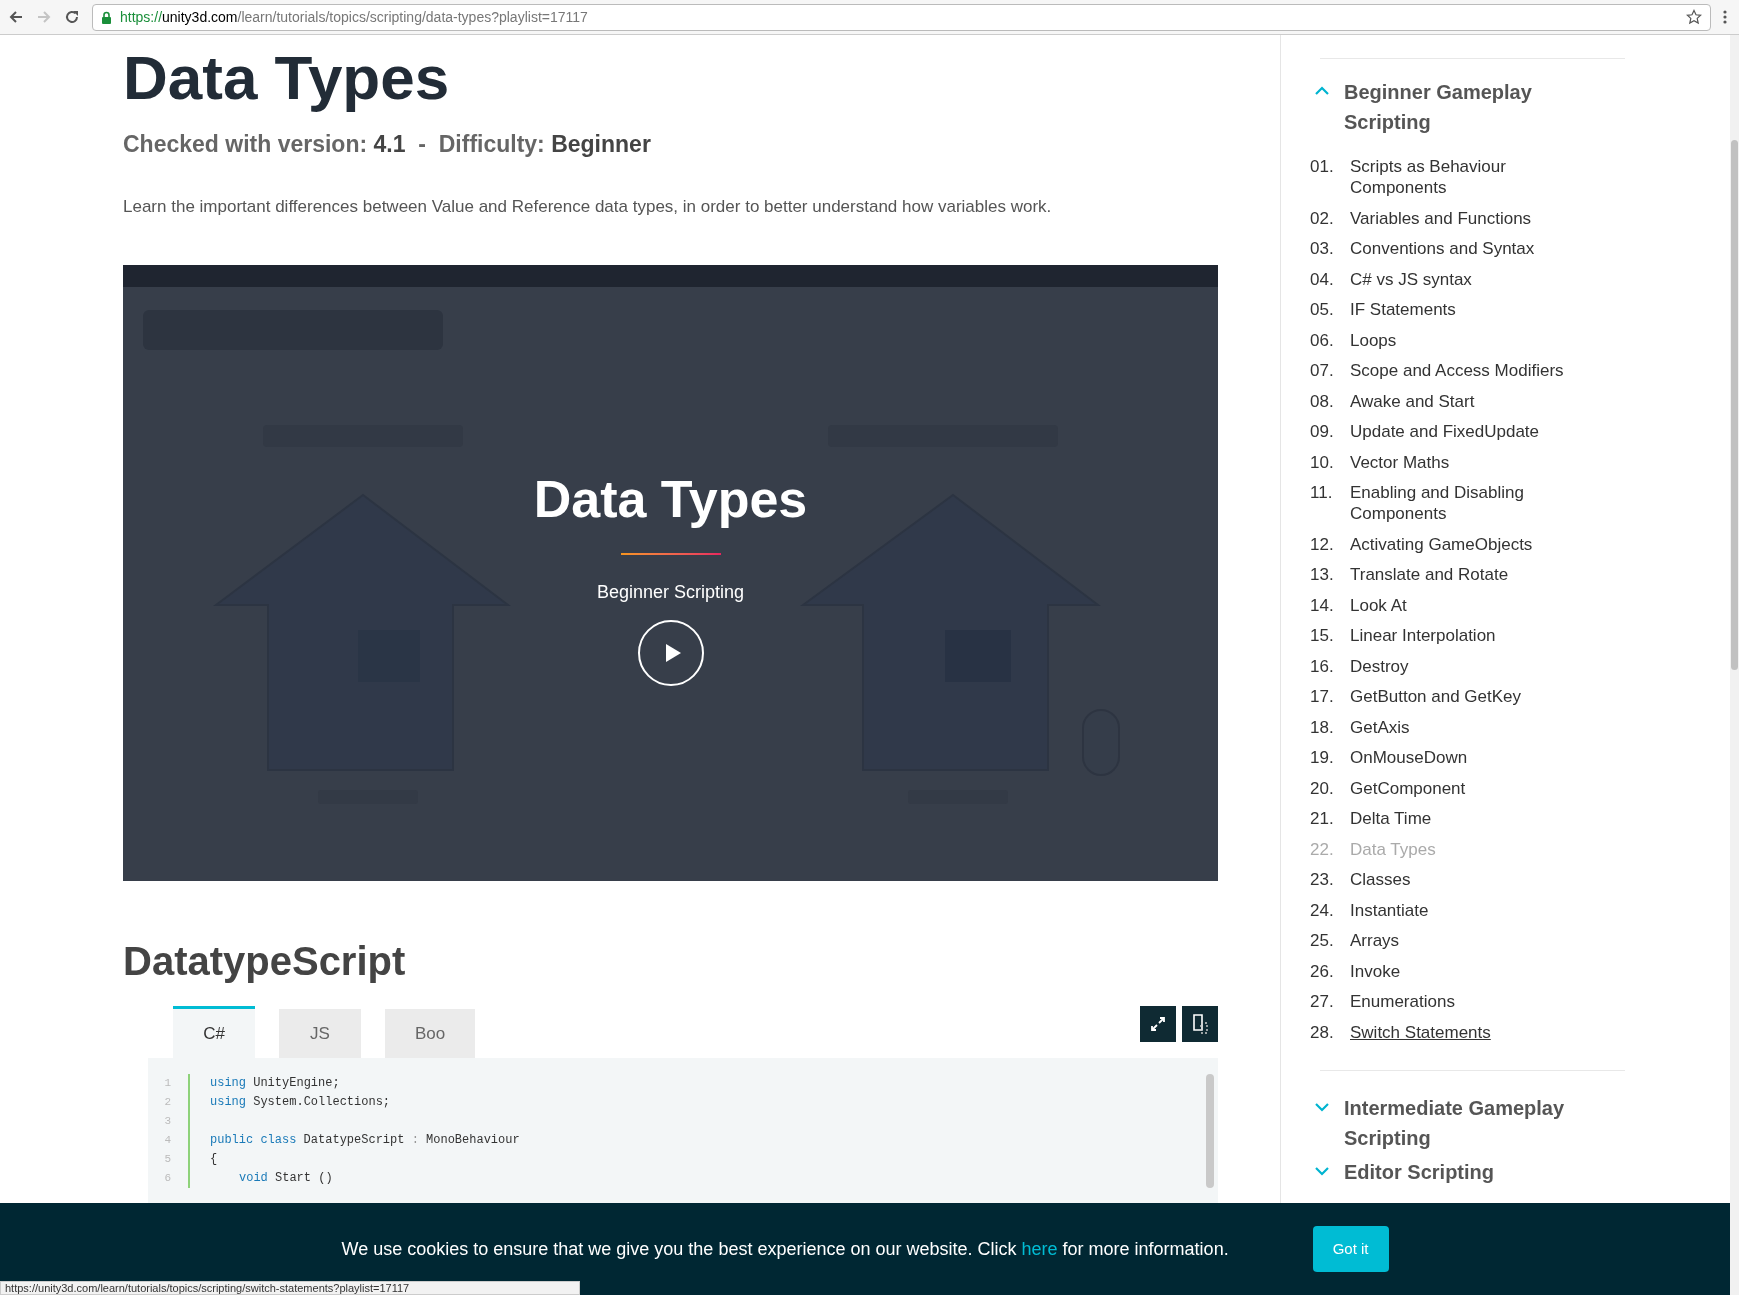 This screenshot has height=1295, width=1739. Describe the element at coordinates (1322, 91) in the screenshot. I see `chevron-up-icon` at that location.